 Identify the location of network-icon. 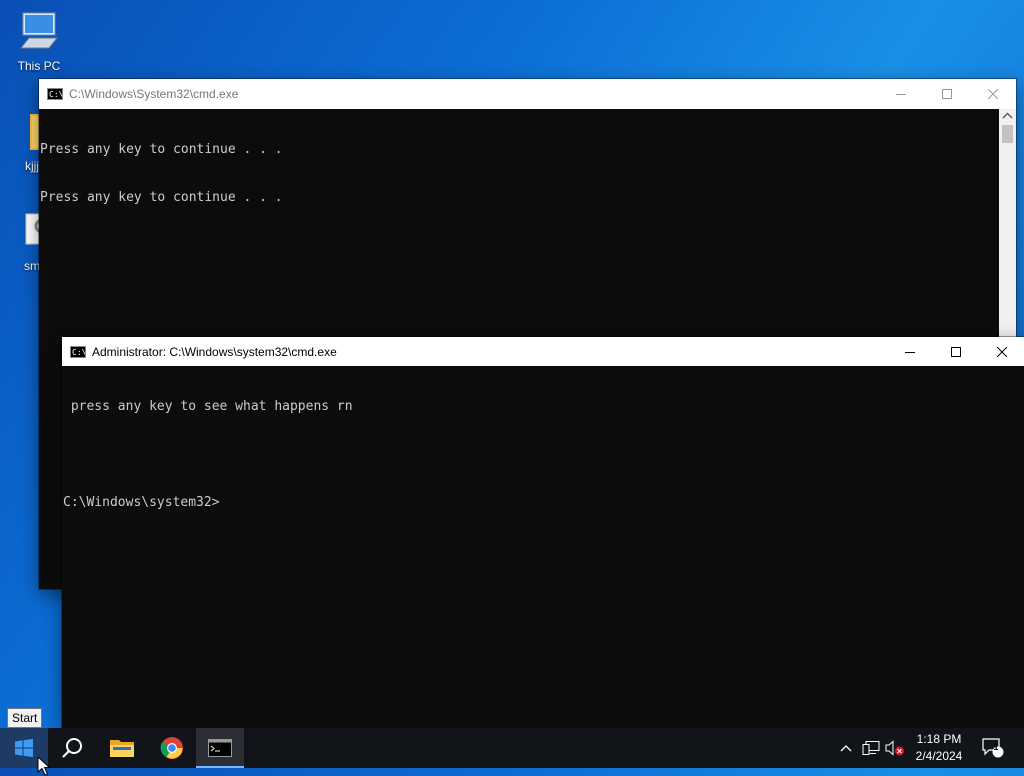
(871, 748).